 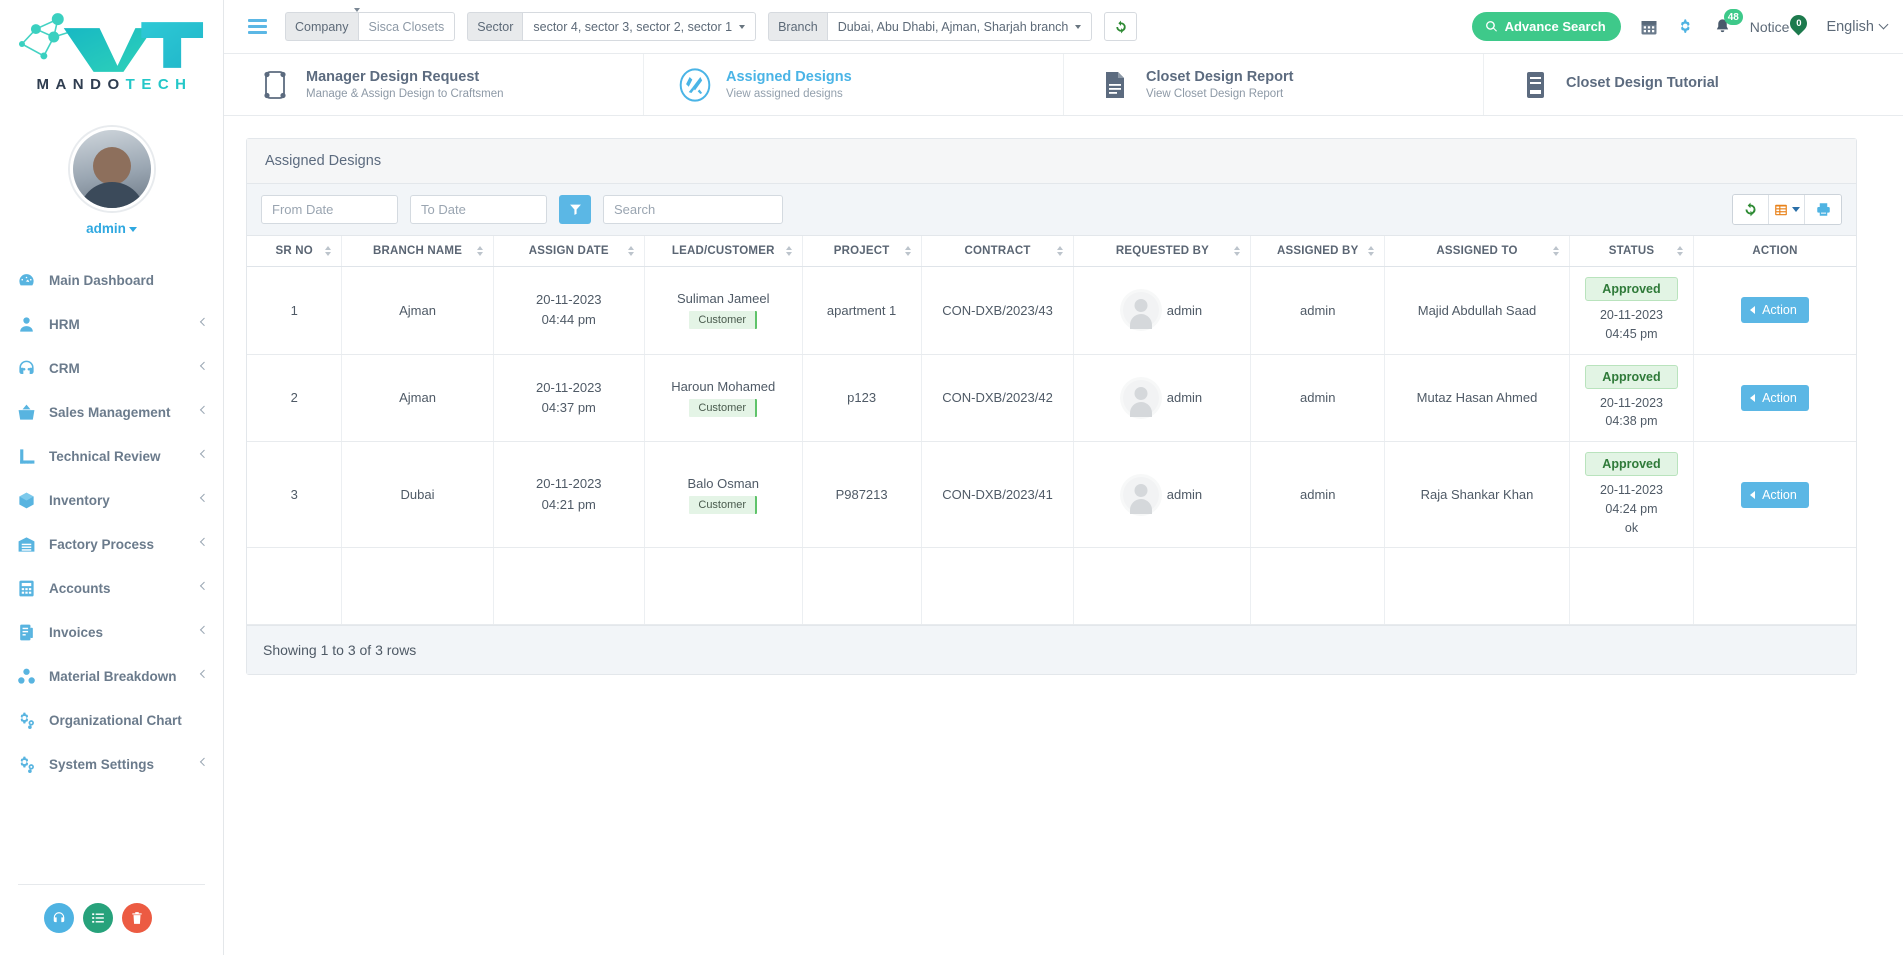 I want to click on trash-fab-button, so click(x=137, y=918).